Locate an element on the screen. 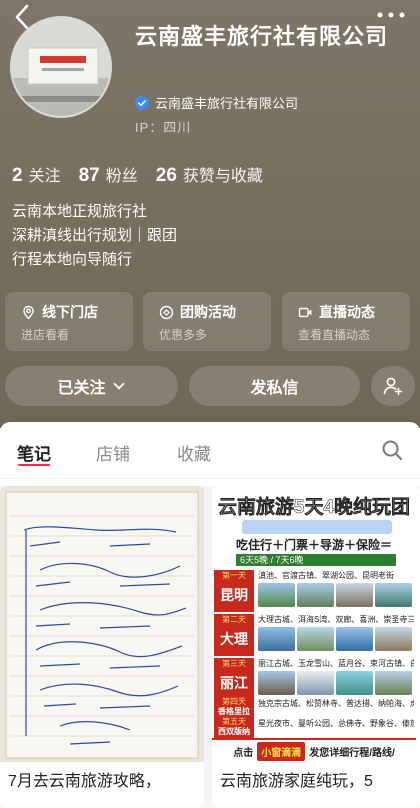 This screenshot has width=420, height=808. day-description: 星光夜市、曼听公园、总佛寺、野象谷、傣族园 is located at coordinates (336, 723).